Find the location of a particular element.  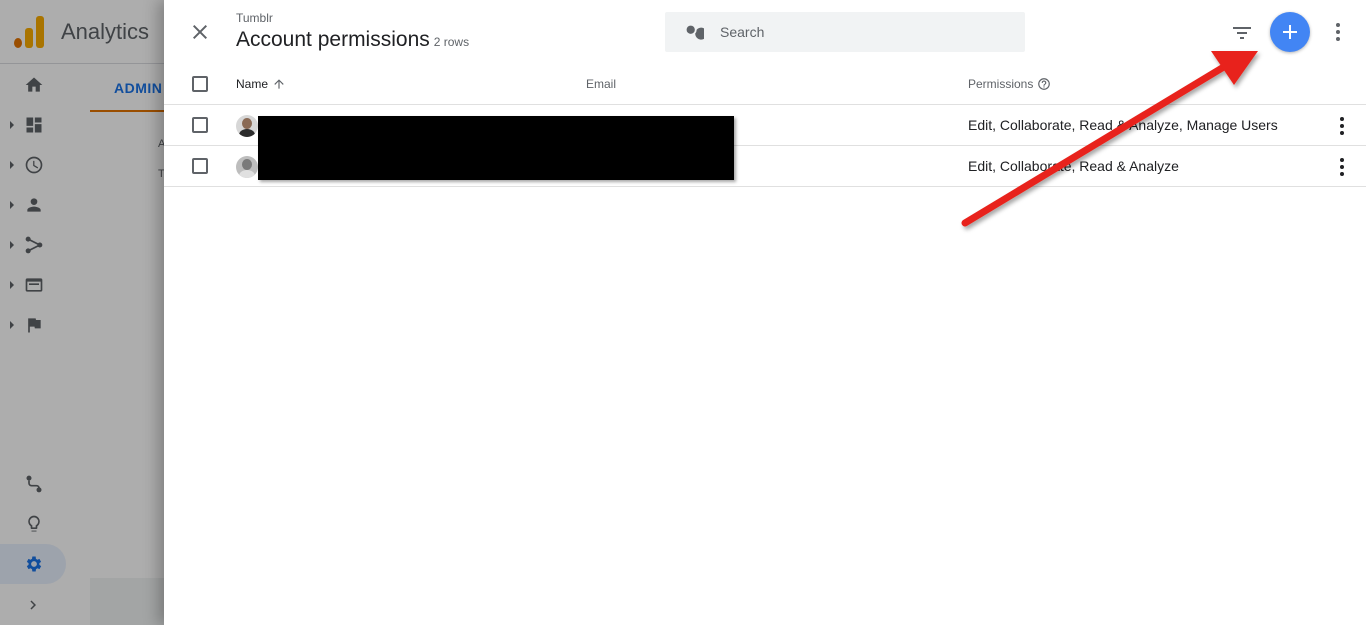

column-permissions: Permissions is located at coordinates (1009, 84).